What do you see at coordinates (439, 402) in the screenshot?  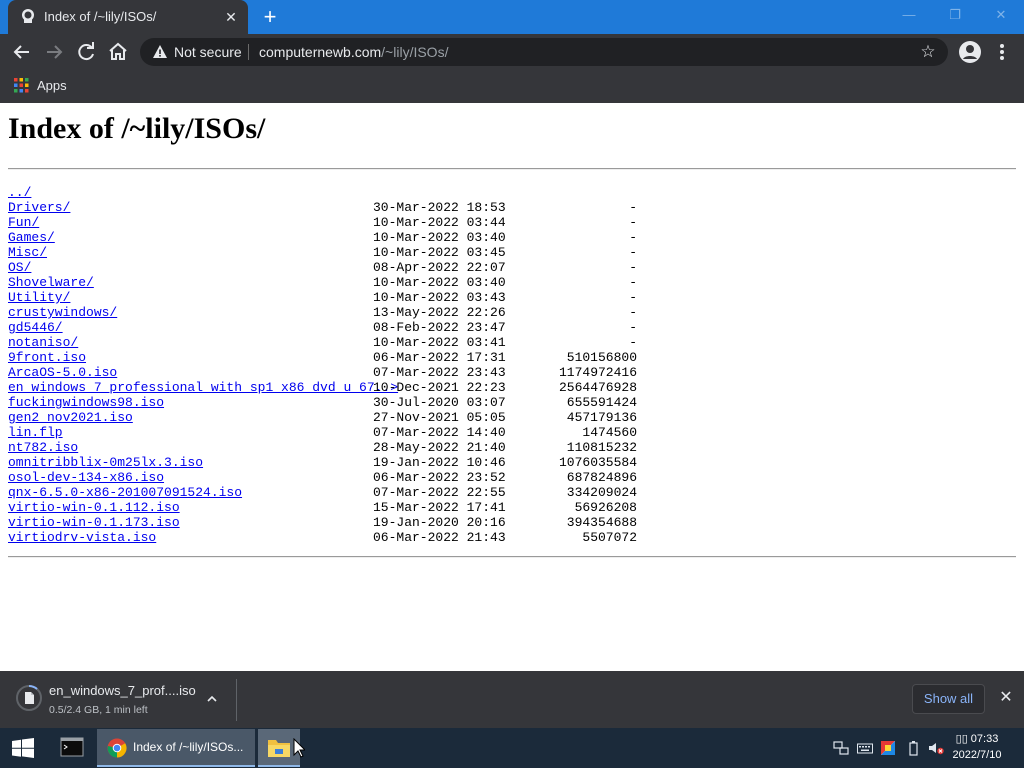 I see `modified-date: 30-Jul-2020 03:07` at bounding box center [439, 402].